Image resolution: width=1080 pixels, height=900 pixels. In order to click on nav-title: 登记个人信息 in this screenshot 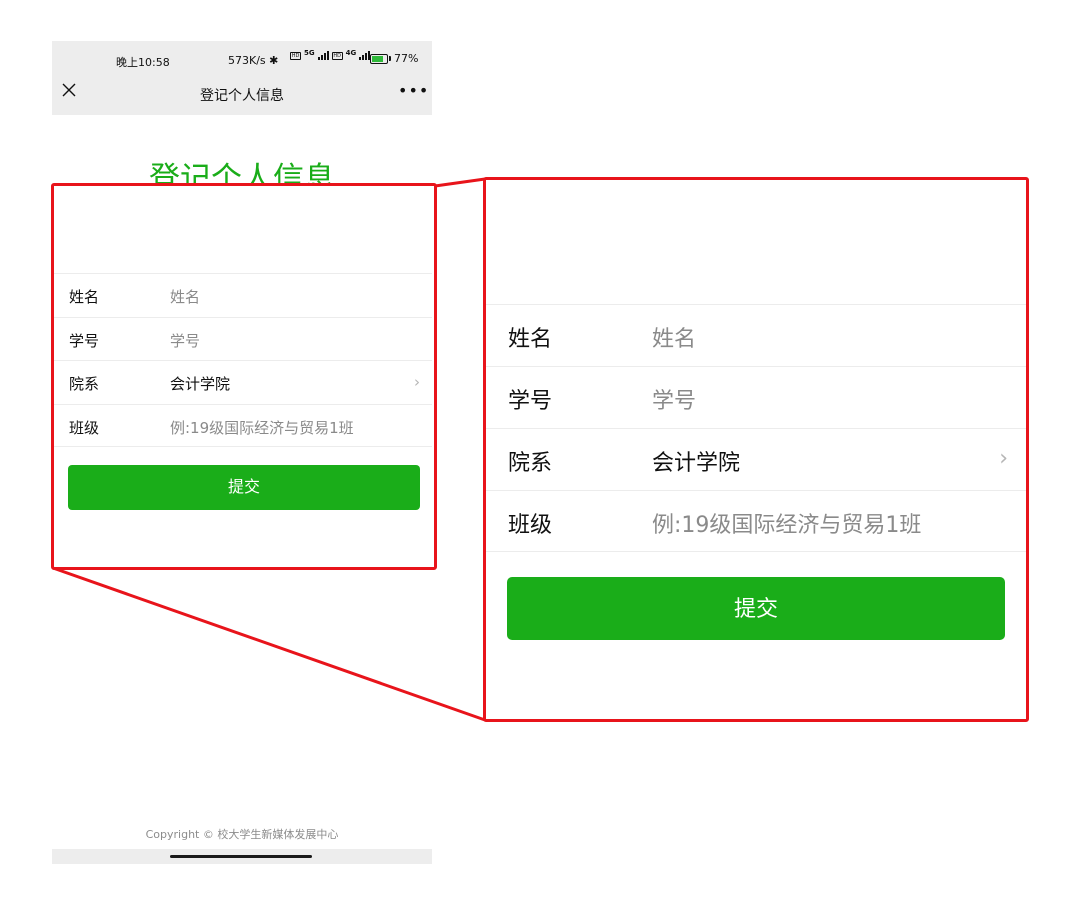, I will do `click(242, 96)`.